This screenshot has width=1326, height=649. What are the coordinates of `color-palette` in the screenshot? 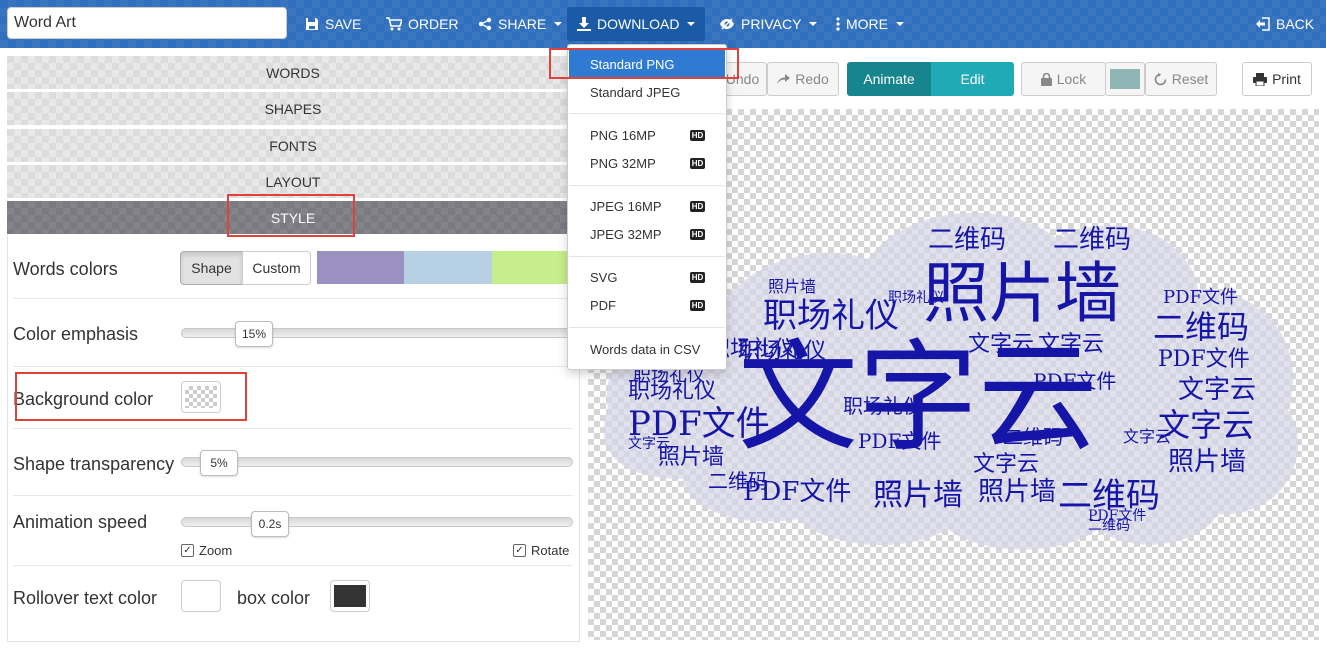 It's located at (448, 267).